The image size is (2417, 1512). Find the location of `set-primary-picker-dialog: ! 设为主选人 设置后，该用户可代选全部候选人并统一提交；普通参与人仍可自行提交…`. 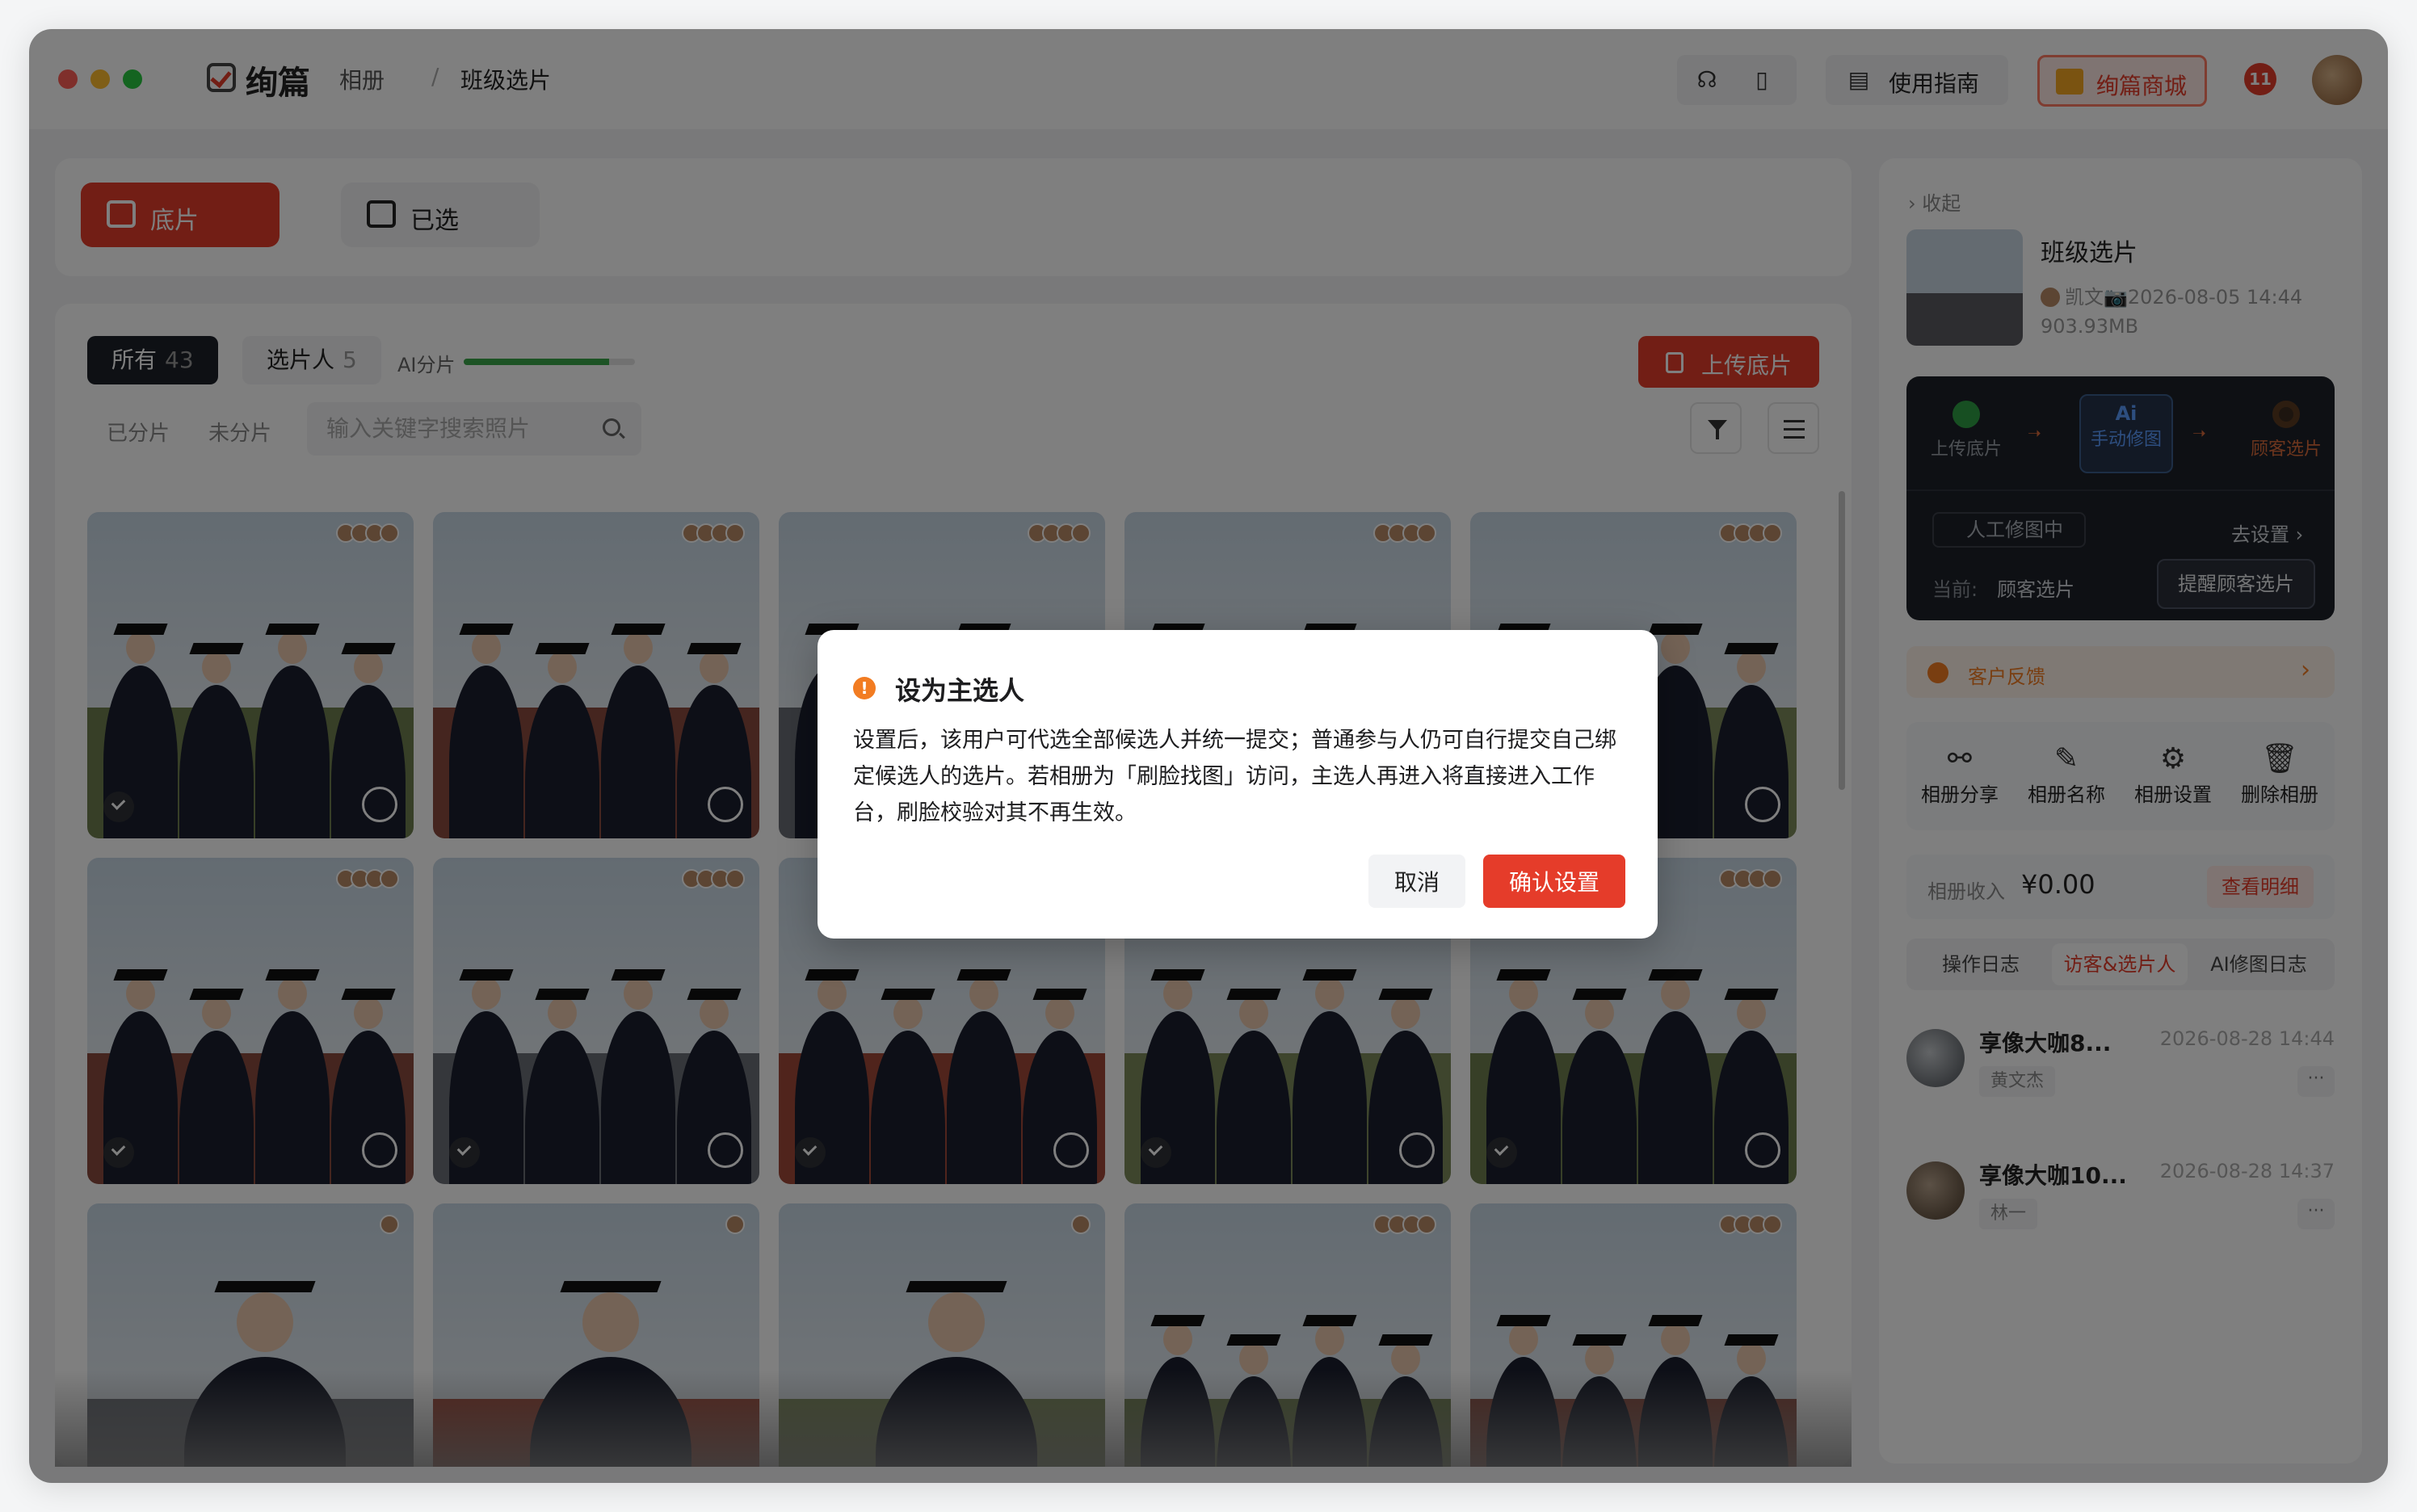

set-primary-picker-dialog: ! 设为主选人 设置后，该用户可代选全部候选人并统一提交；普通参与人仍可自行提交… is located at coordinates (1238, 784).